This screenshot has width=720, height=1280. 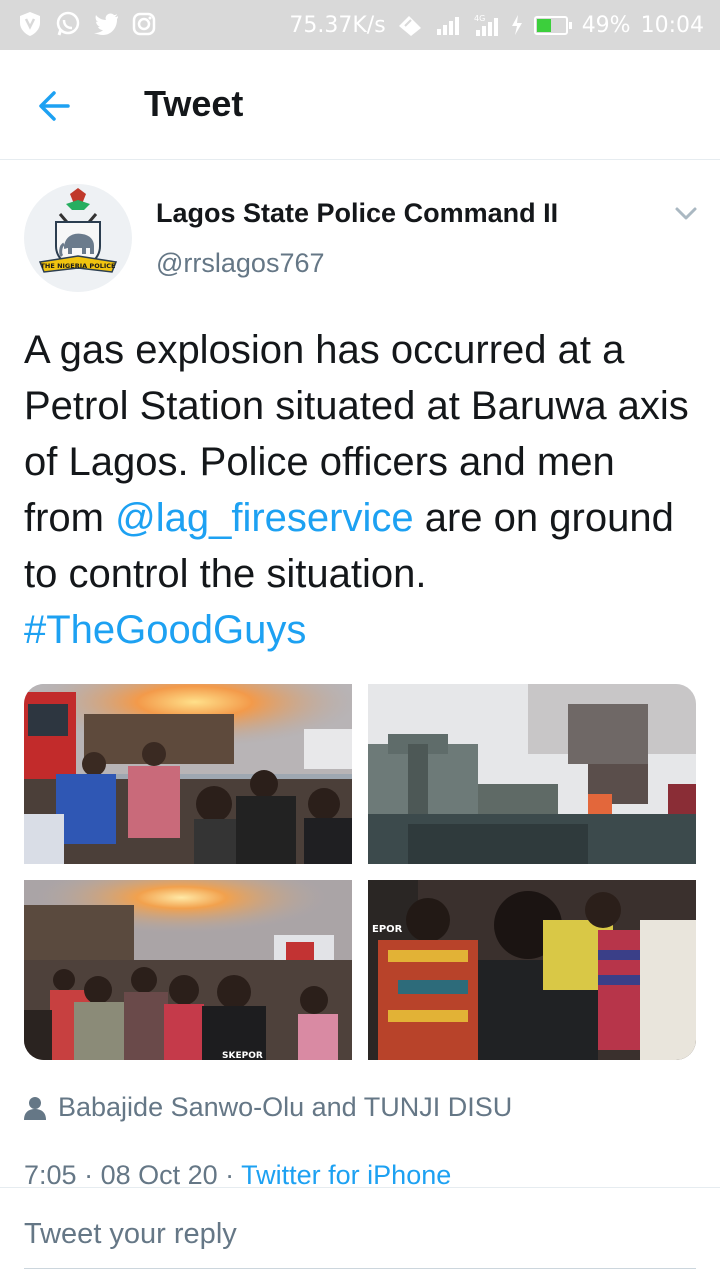 What do you see at coordinates (360, 105) in the screenshot?
I see `app-header: Tweet` at bounding box center [360, 105].